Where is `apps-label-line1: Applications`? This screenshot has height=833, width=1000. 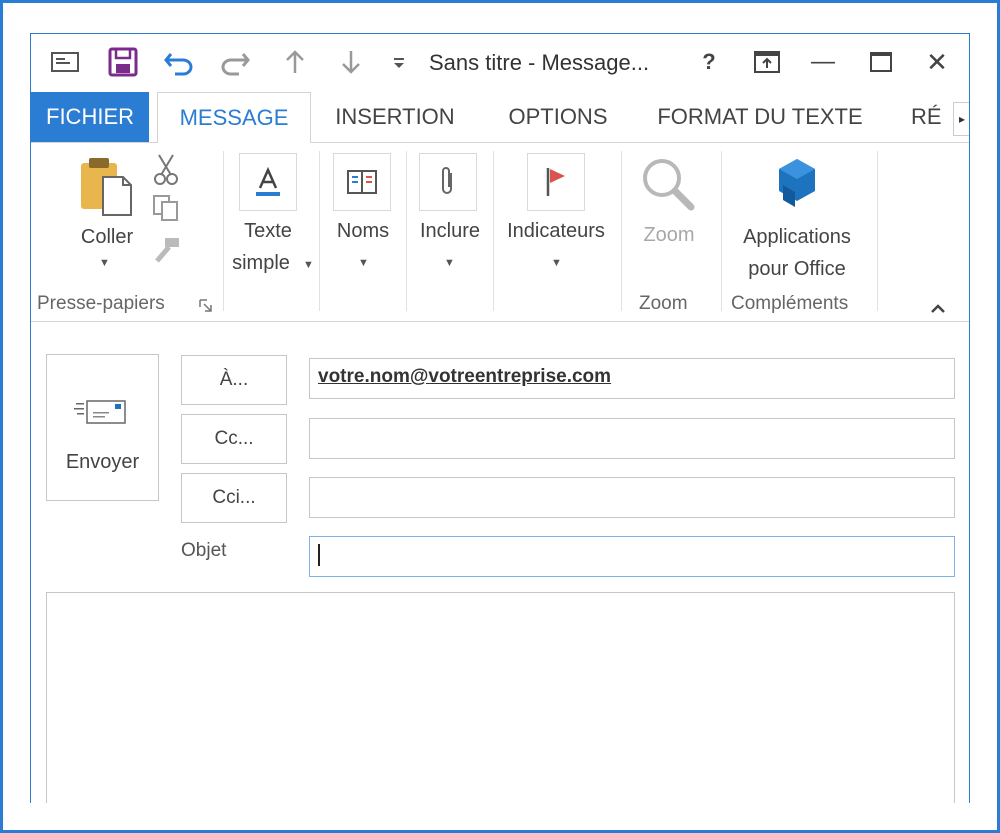
apps-label-line1: Applications is located at coordinates (797, 237).